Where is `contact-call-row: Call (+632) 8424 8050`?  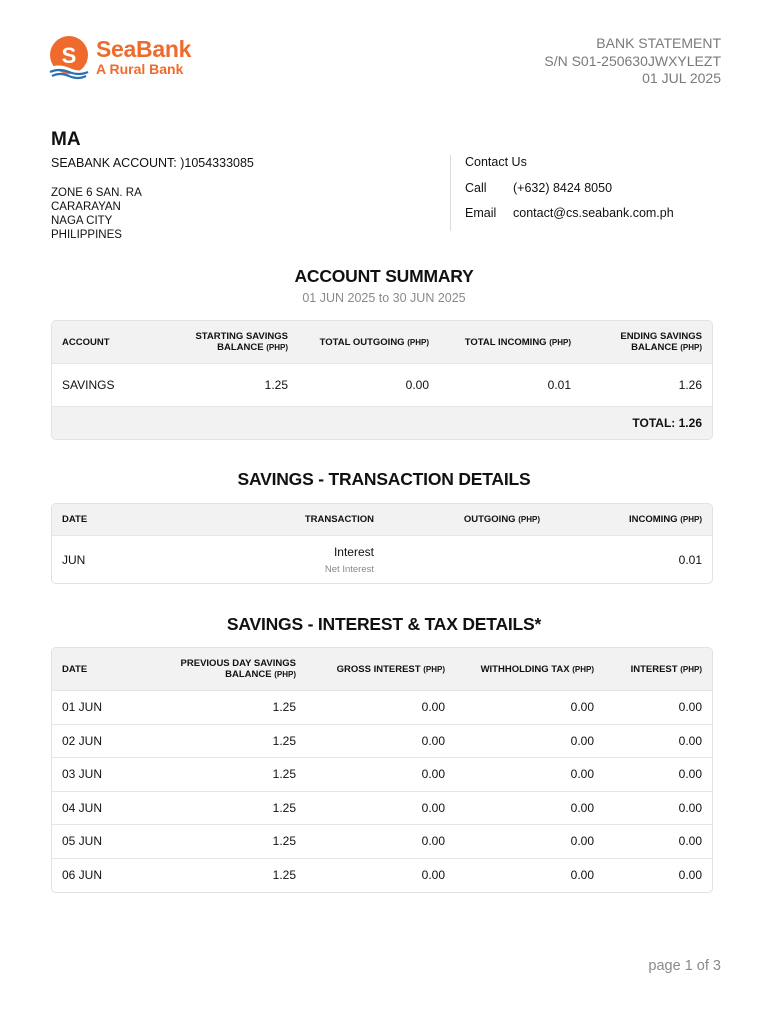 contact-call-row: Call (+632) 8424 8050 is located at coordinates (569, 188).